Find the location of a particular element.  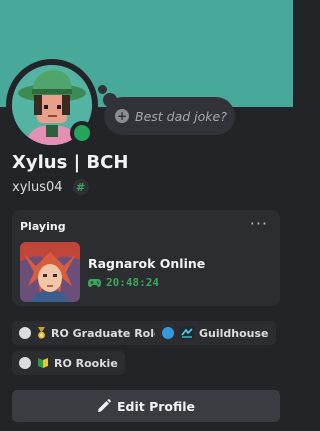

gamepad-icon is located at coordinates (94, 282).